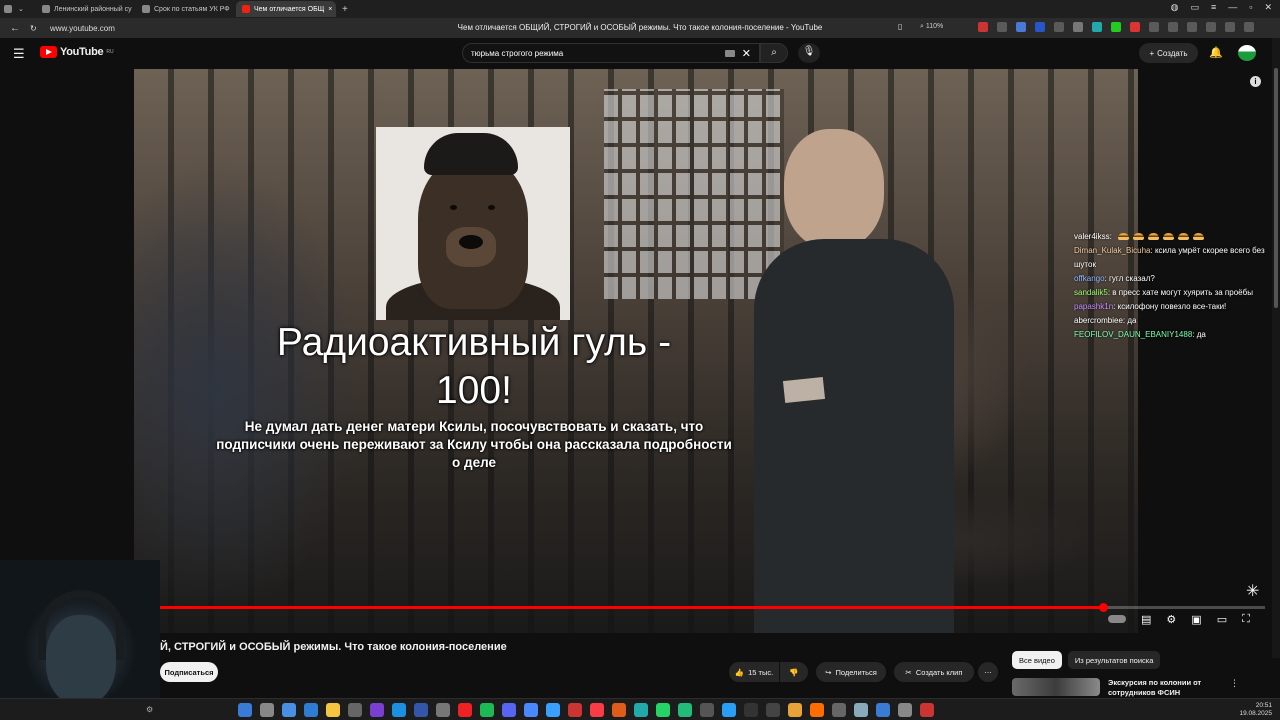 The width and height of the screenshot is (1280, 720). What do you see at coordinates (1171, 619) in the screenshot?
I see `settings-gear-icon: ⚙` at bounding box center [1171, 619].